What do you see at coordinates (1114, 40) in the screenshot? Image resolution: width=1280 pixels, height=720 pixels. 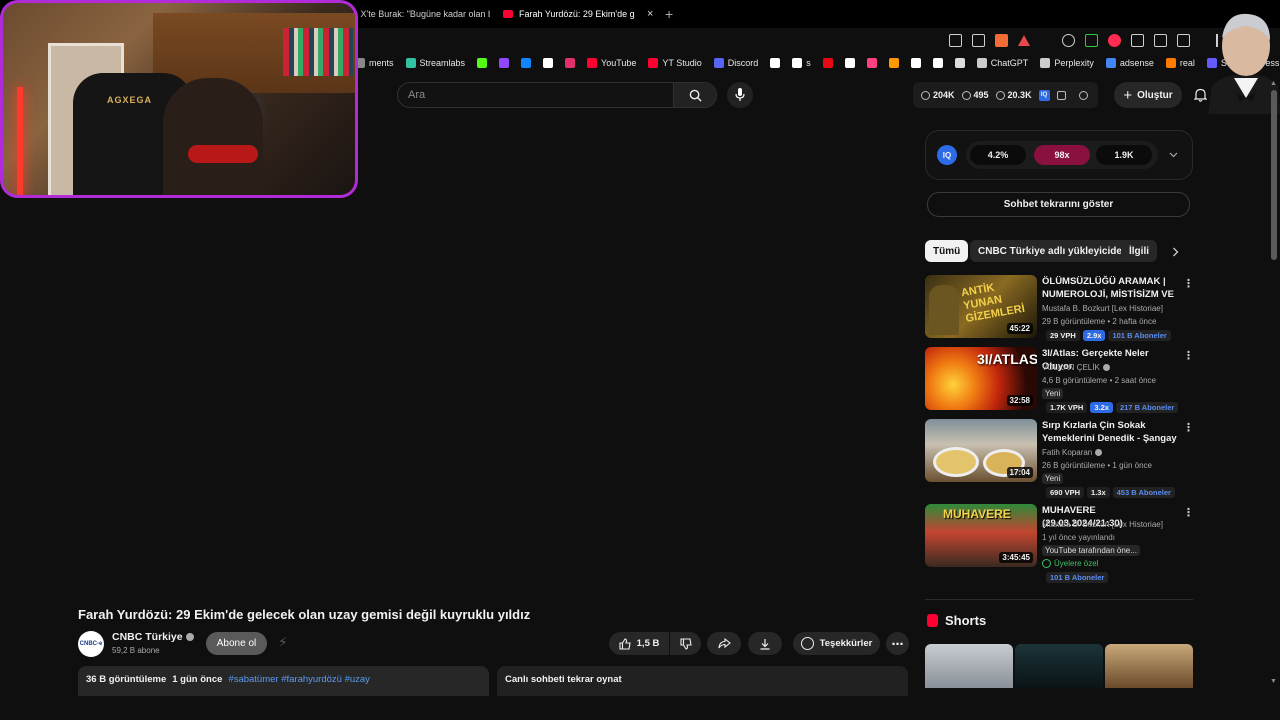 I see `extension-red-icon` at bounding box center [1114, 40].